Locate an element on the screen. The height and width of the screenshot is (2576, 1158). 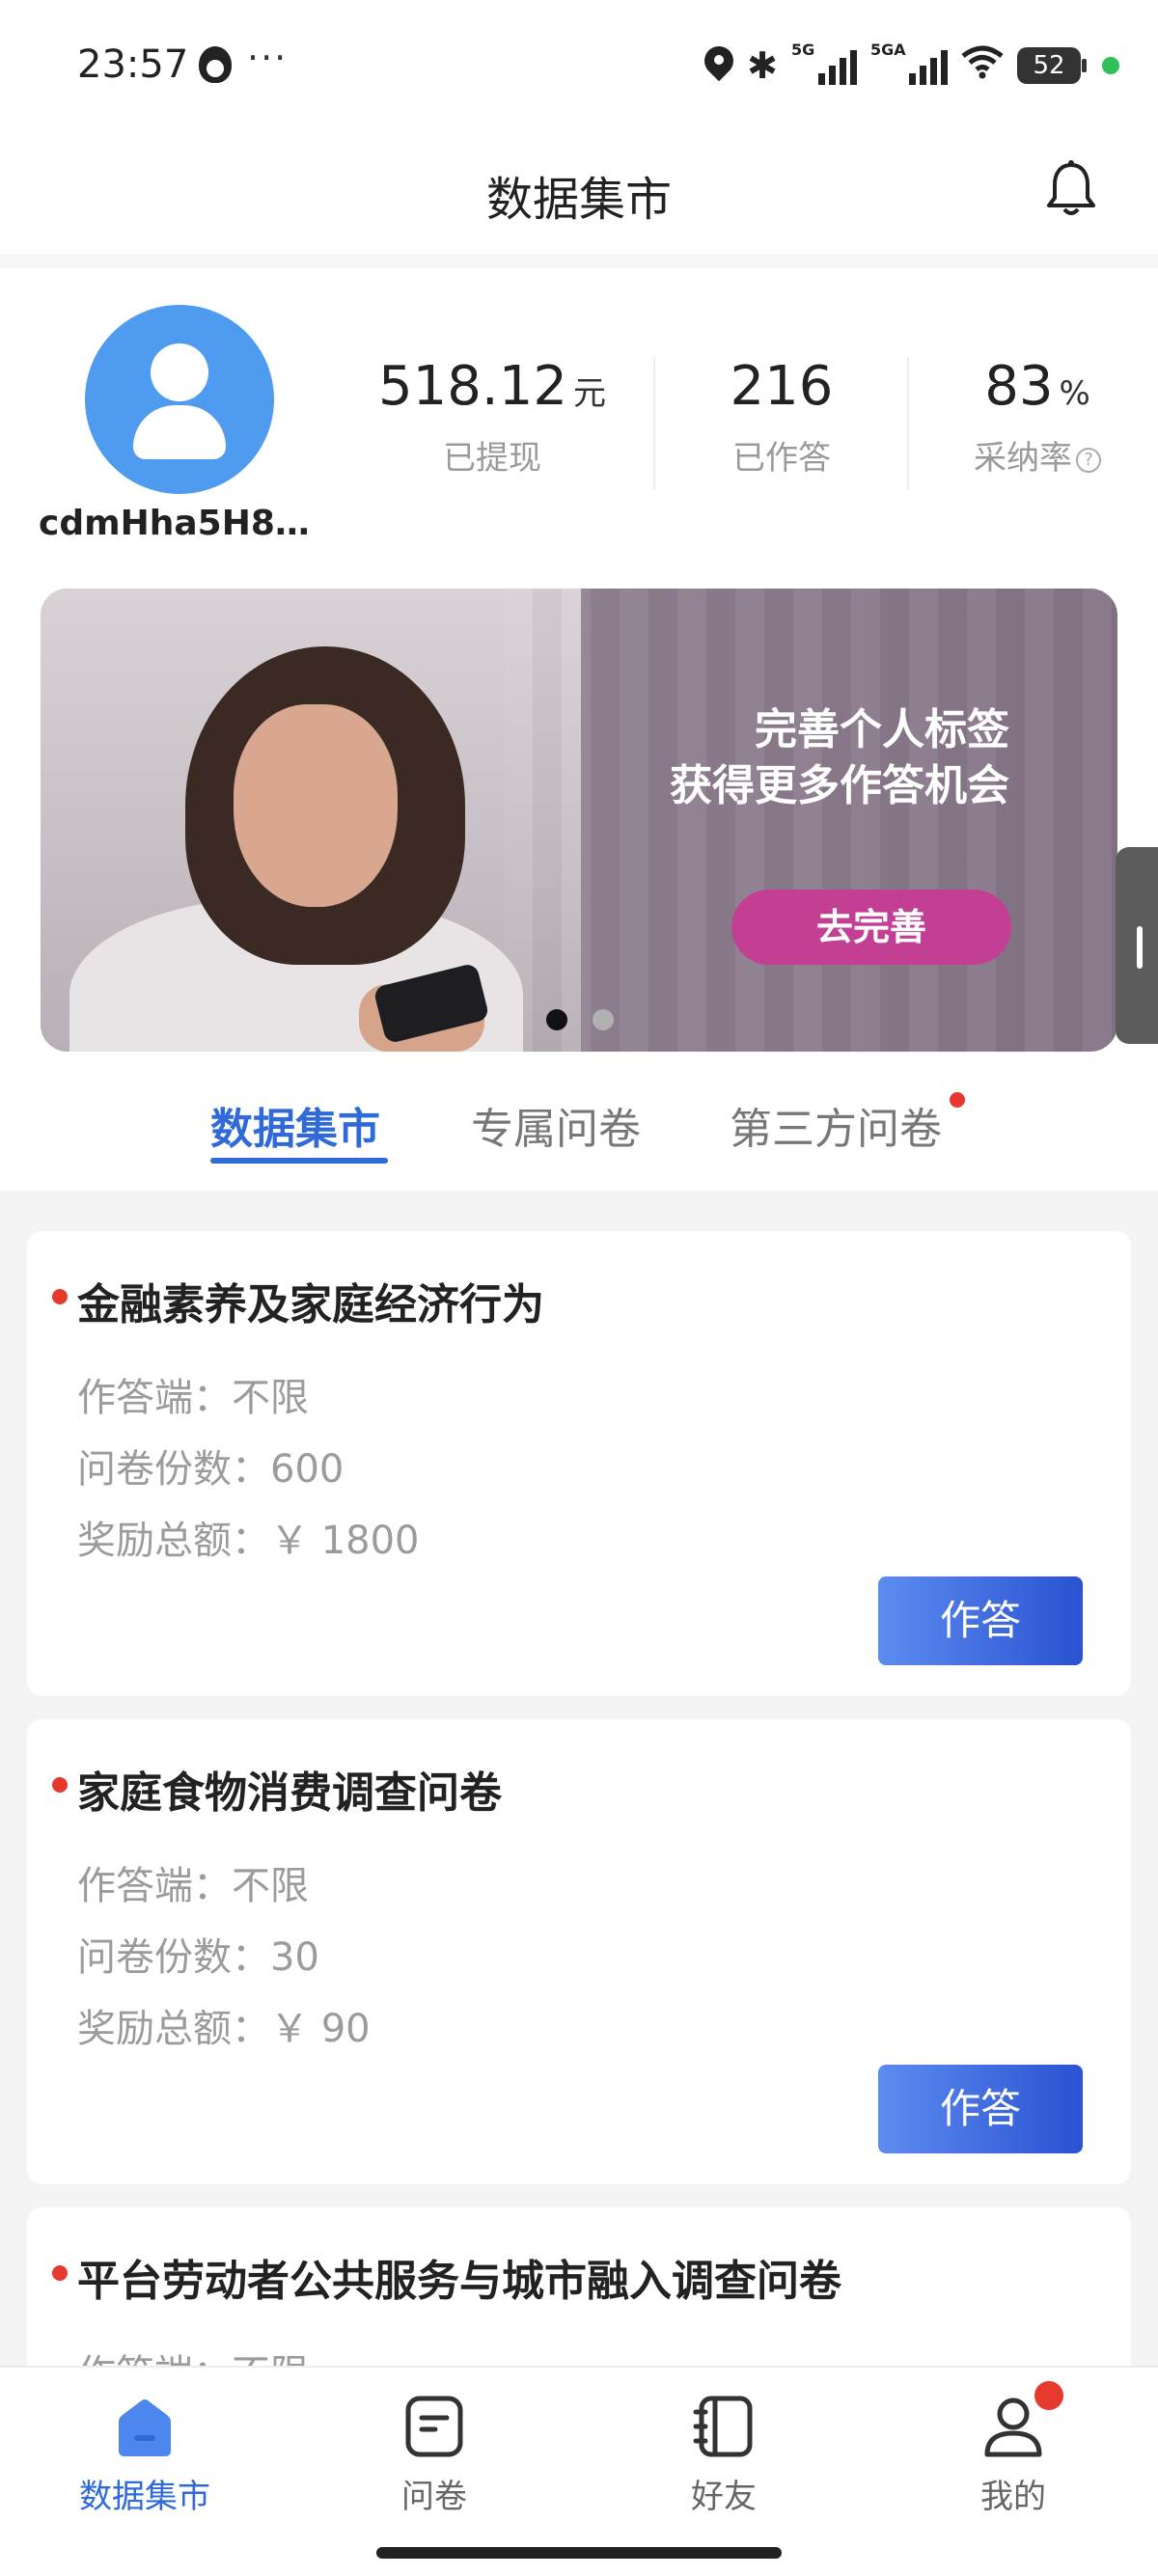
banner-line-1: 完善个人标签 is located at coordinates (882, 729).